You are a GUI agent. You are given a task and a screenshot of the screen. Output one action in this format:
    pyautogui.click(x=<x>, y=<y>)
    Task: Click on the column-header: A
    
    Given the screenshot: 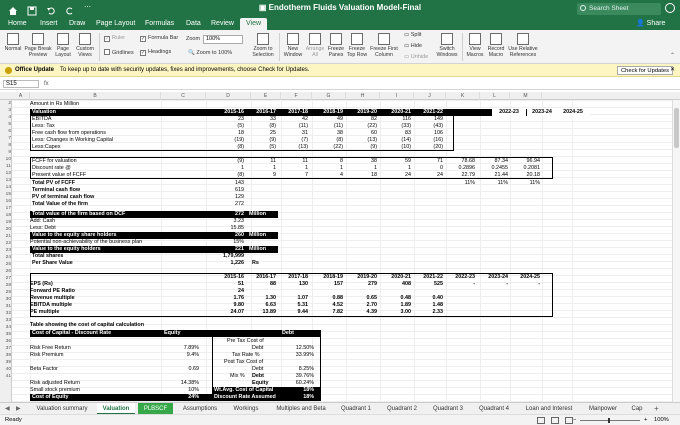 What is the action you would take?
    pyautogui.click(x=21, y=96)
    